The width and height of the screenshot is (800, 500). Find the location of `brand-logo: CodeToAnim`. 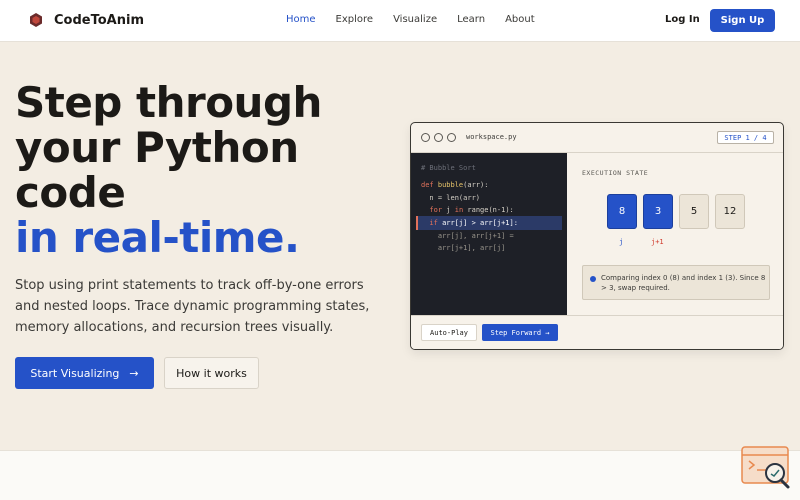

brand-logo: CodeToAnim is located at coordinates (86, 20).